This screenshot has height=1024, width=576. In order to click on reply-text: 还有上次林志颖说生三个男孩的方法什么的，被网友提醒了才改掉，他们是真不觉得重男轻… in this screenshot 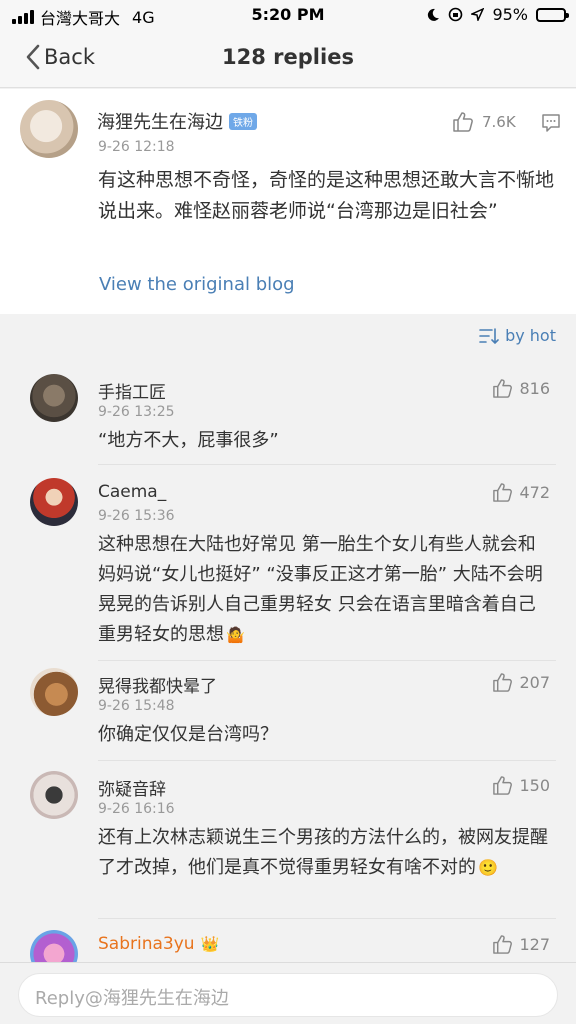, I will do `click(323, 853)`.